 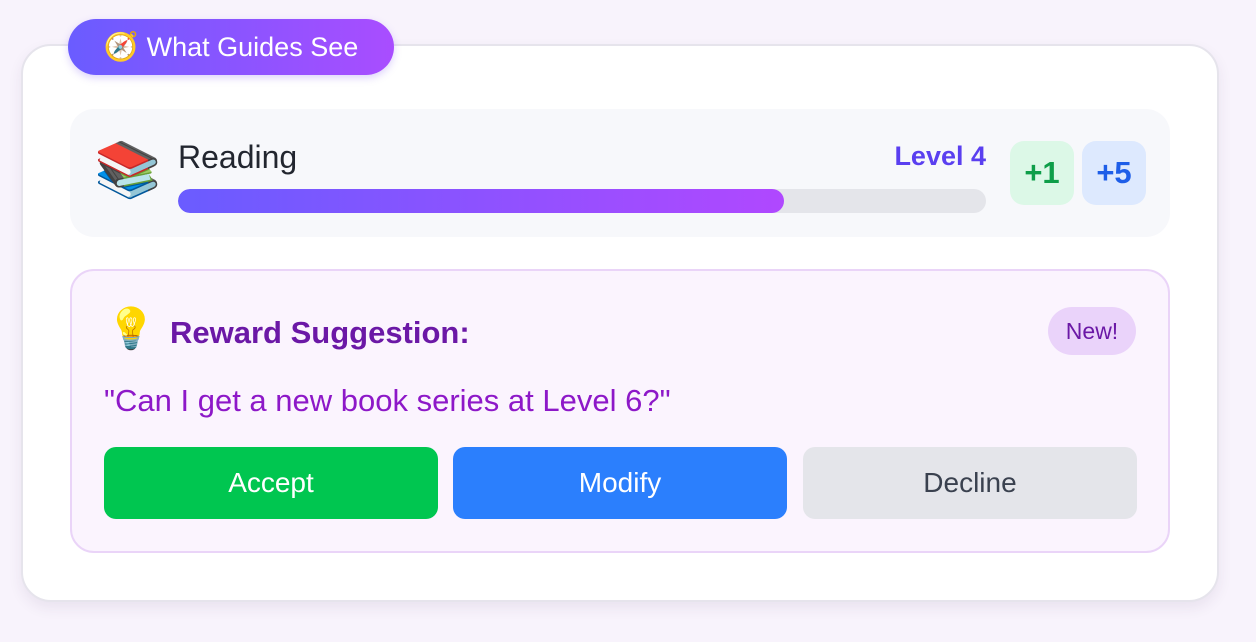 What do you see at coordinates (131, 329) in the screenshot?
I see `lightbulb-icon: 💡` at bounding box center [131, 329].